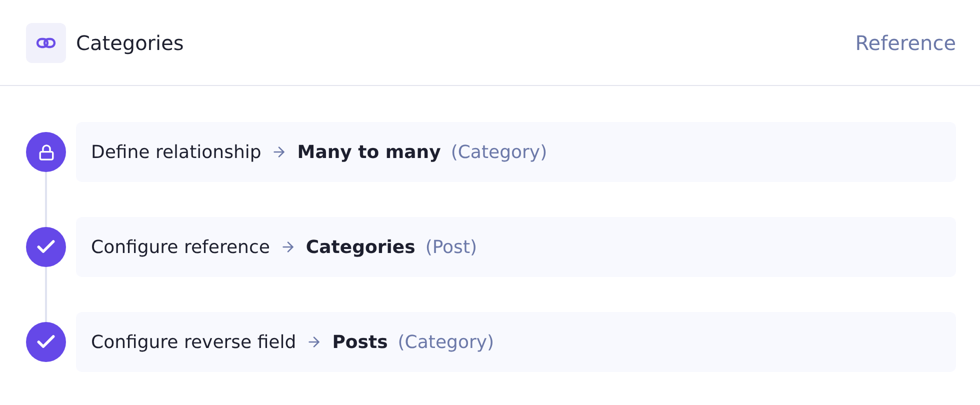 The width and height of the screenshot is (980, 405). I want to click on step-value: Many to many, so click(369, 152).